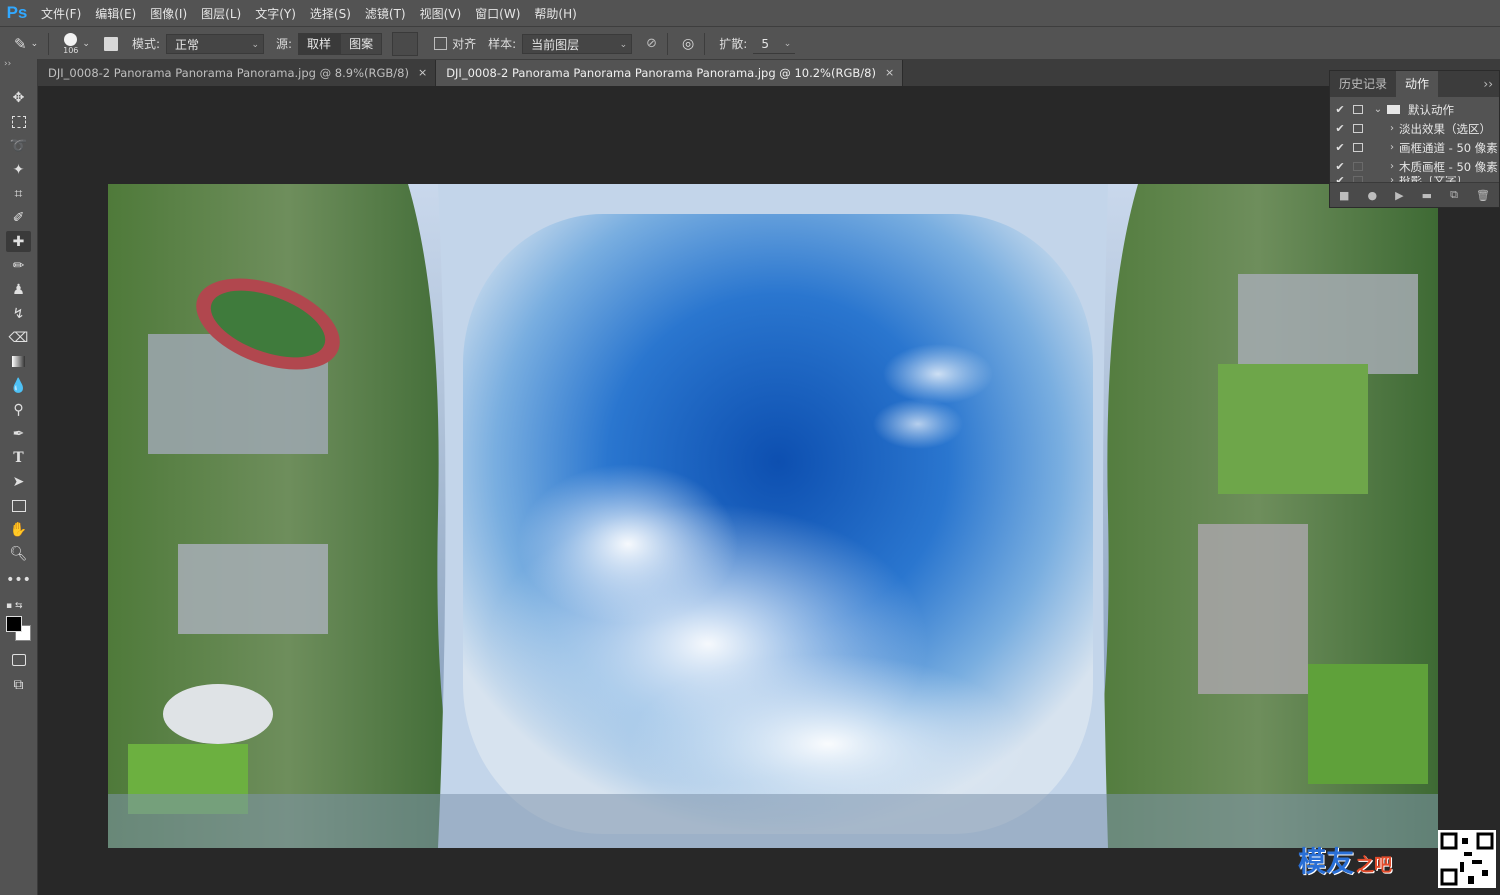 The image size is (1500, 895). I want to click on action-row: ✔ › 画框通道 - 50 像素, so click(1414, 147).